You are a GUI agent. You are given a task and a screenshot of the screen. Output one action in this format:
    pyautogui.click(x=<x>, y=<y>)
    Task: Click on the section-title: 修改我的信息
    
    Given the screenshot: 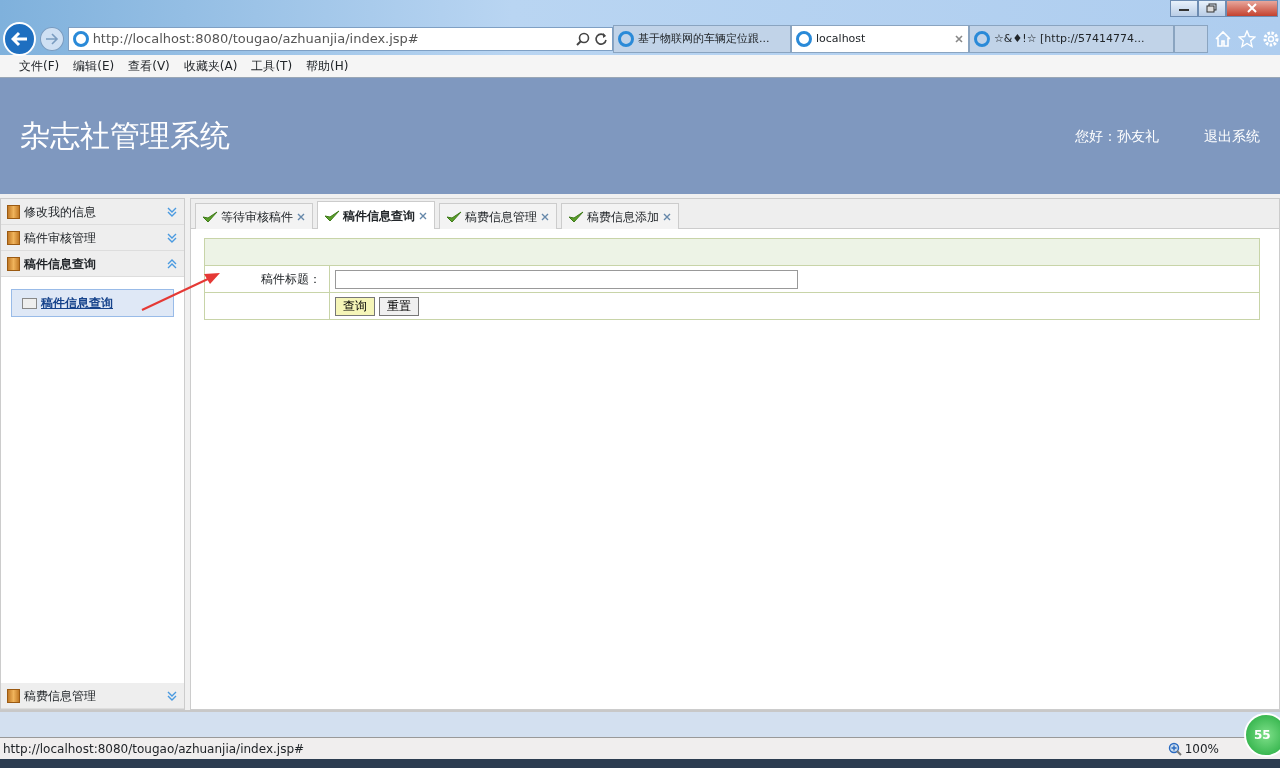 What is the action you would take?
    pyautogui.click(x=60, y=212)
    